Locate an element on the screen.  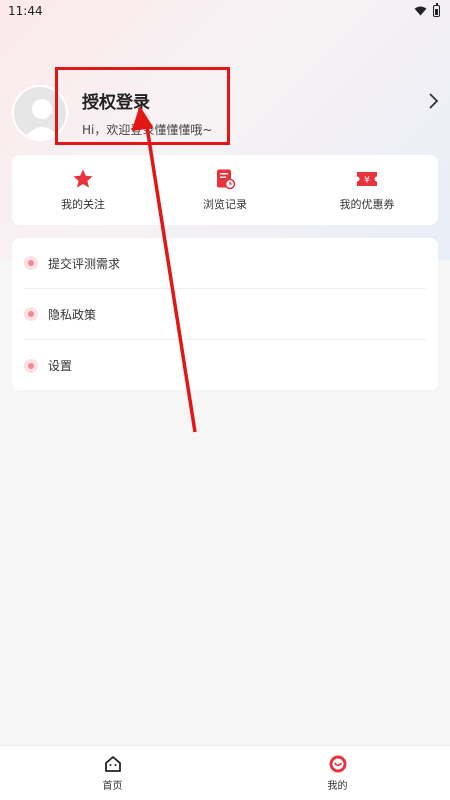
history-icon is located at coordinates (226, 179).